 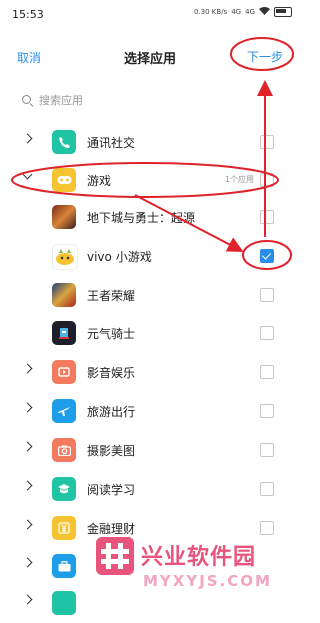 What do you see at coordinates (99, 181) in the screenshot?
I see `category-label: 游戏` at bounding box center [99, 181].